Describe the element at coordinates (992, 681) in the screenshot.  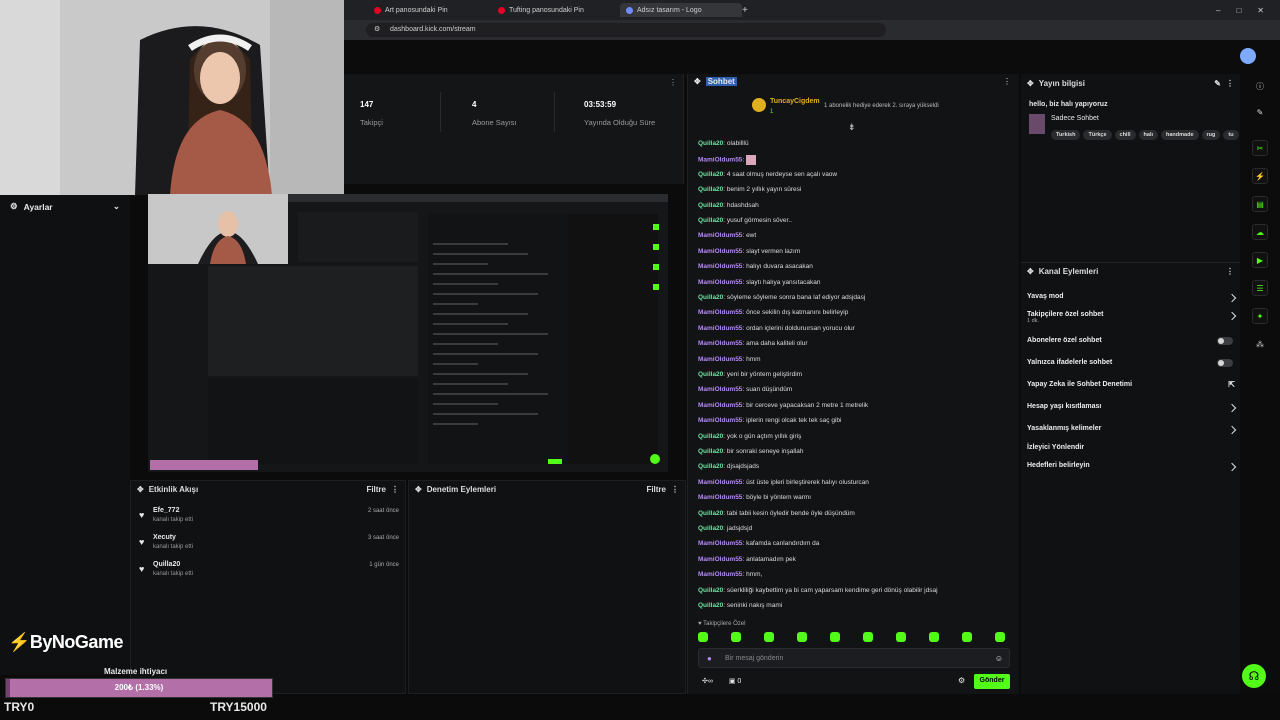
I see `send-button: Gönder` at that location.